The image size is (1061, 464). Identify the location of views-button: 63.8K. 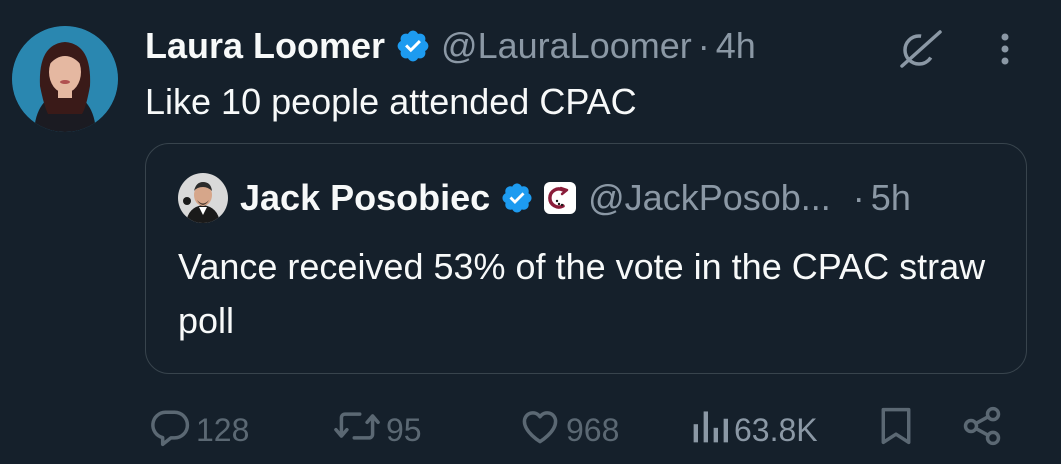
(754, 430).